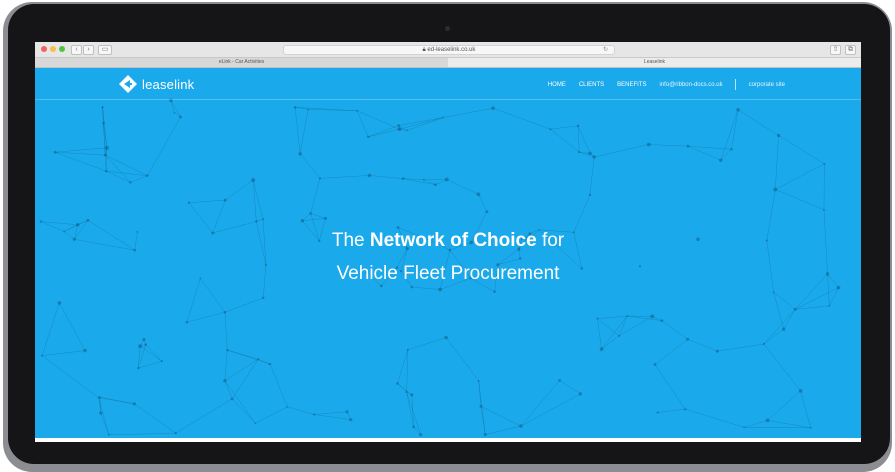 The image size is (895, 472). I want to click on minimize-window-icon, so click(53, 49).